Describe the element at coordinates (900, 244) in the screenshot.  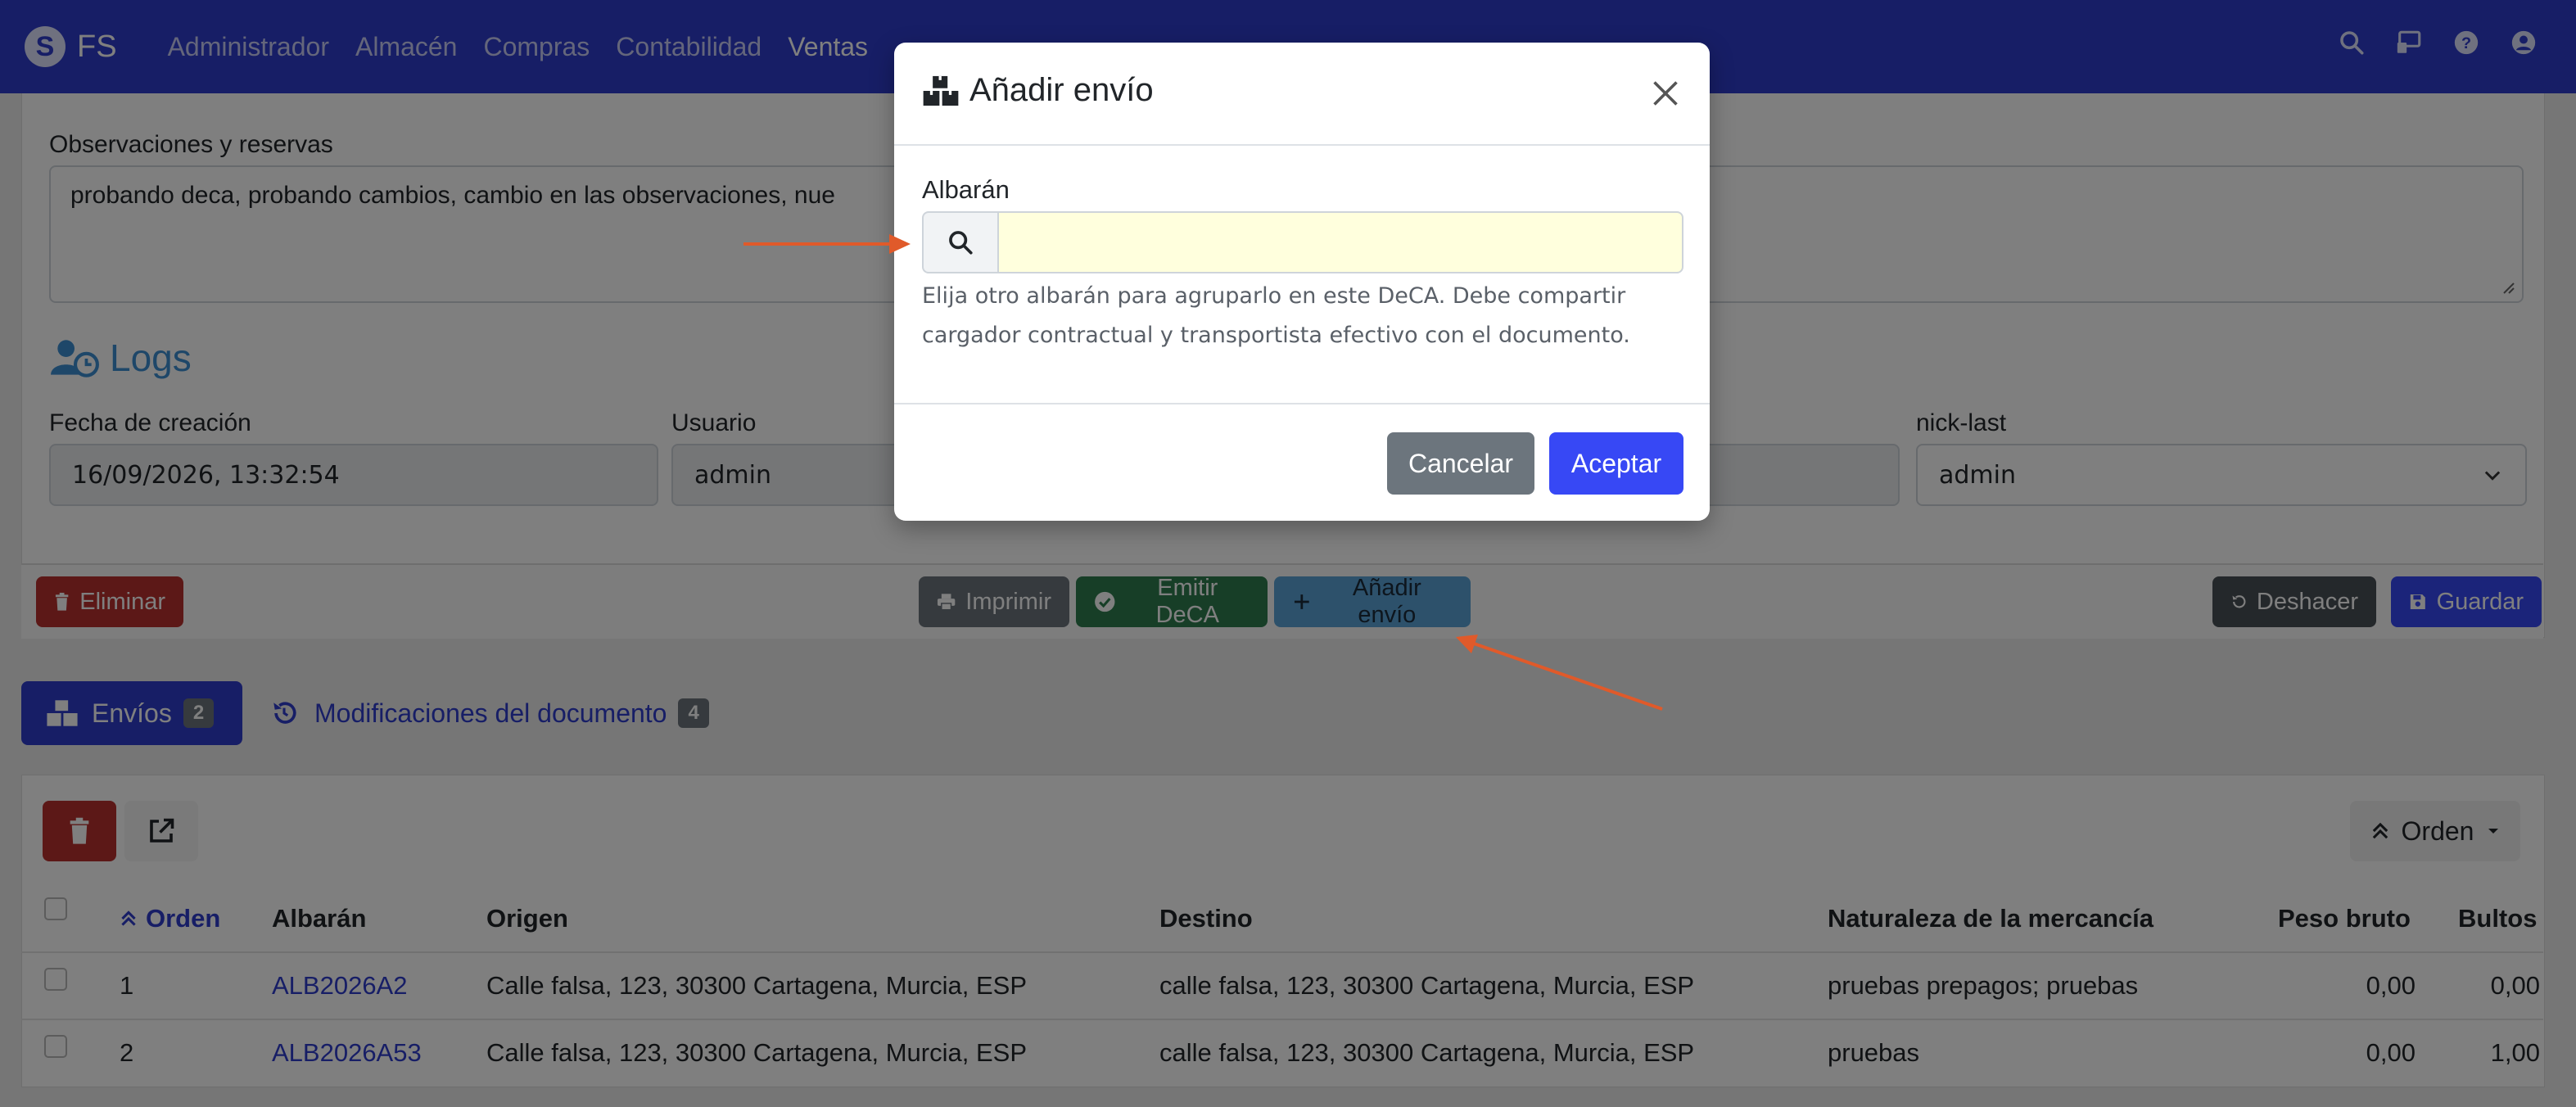
I see `arrow-to-input-head` at that location.